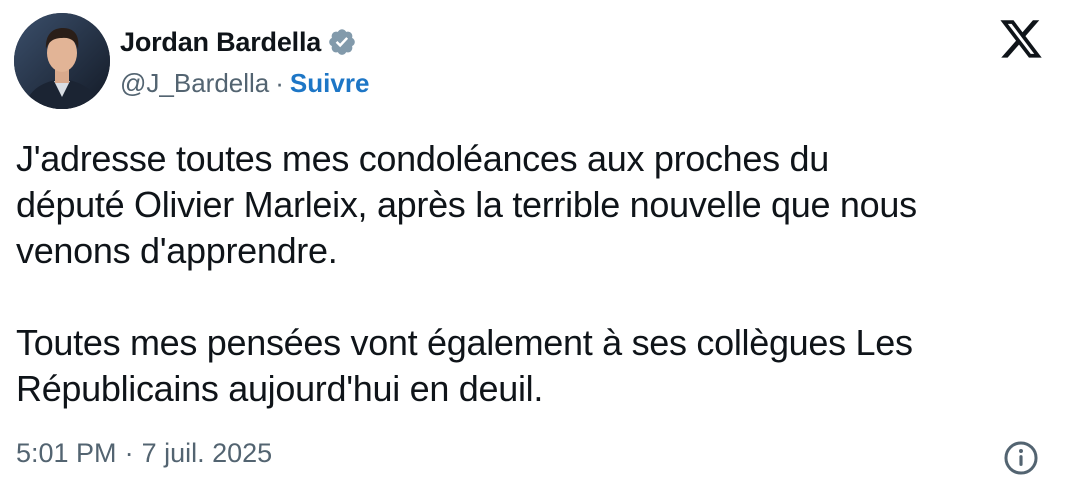 Image resolution: width=1068 pixels, height=490 pixels. Describe the element at coordinates (342, 42) in the screenshot. I see `verified-badge-icon` at that location.